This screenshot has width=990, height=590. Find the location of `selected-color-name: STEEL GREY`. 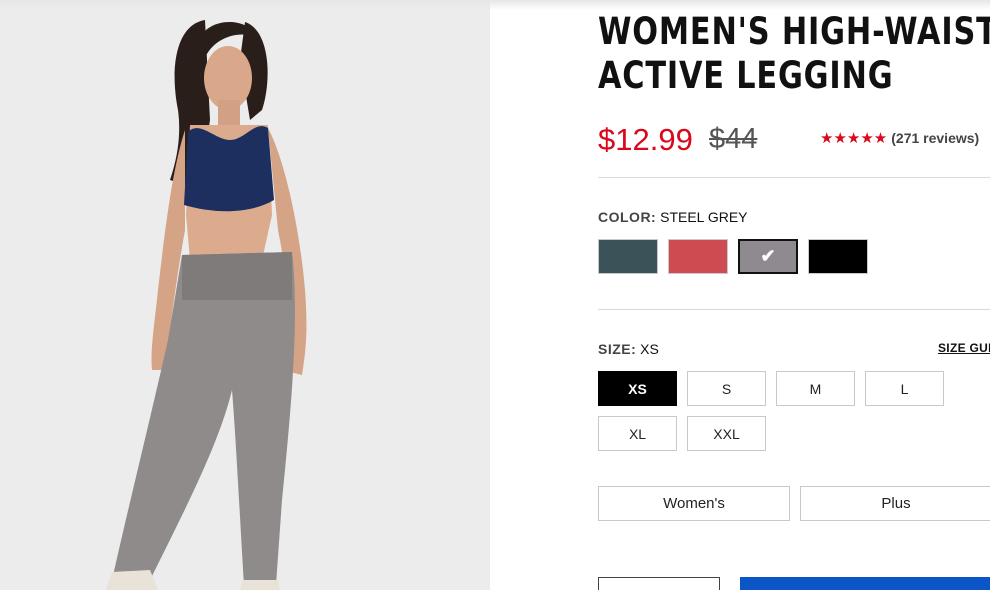

selected-color-name: STEEL GREY is located at coordinates (704, 217).